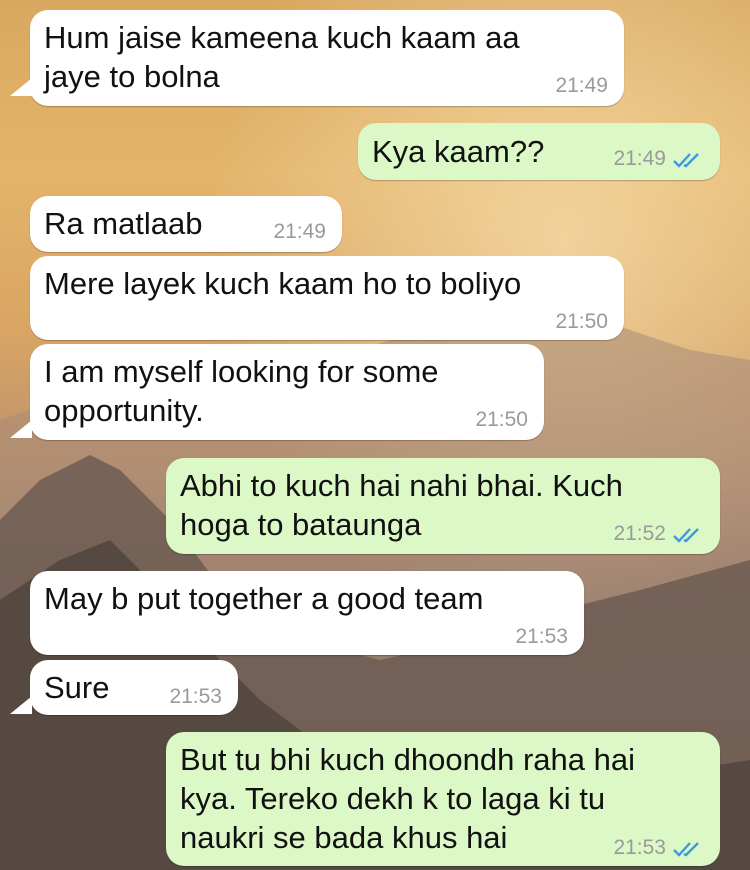 The width and height of the screenshot is (750, 870). Describe the element at coordinates (264, 598) in the screenshot. I see `message-text: May b put together a good team` at that location.